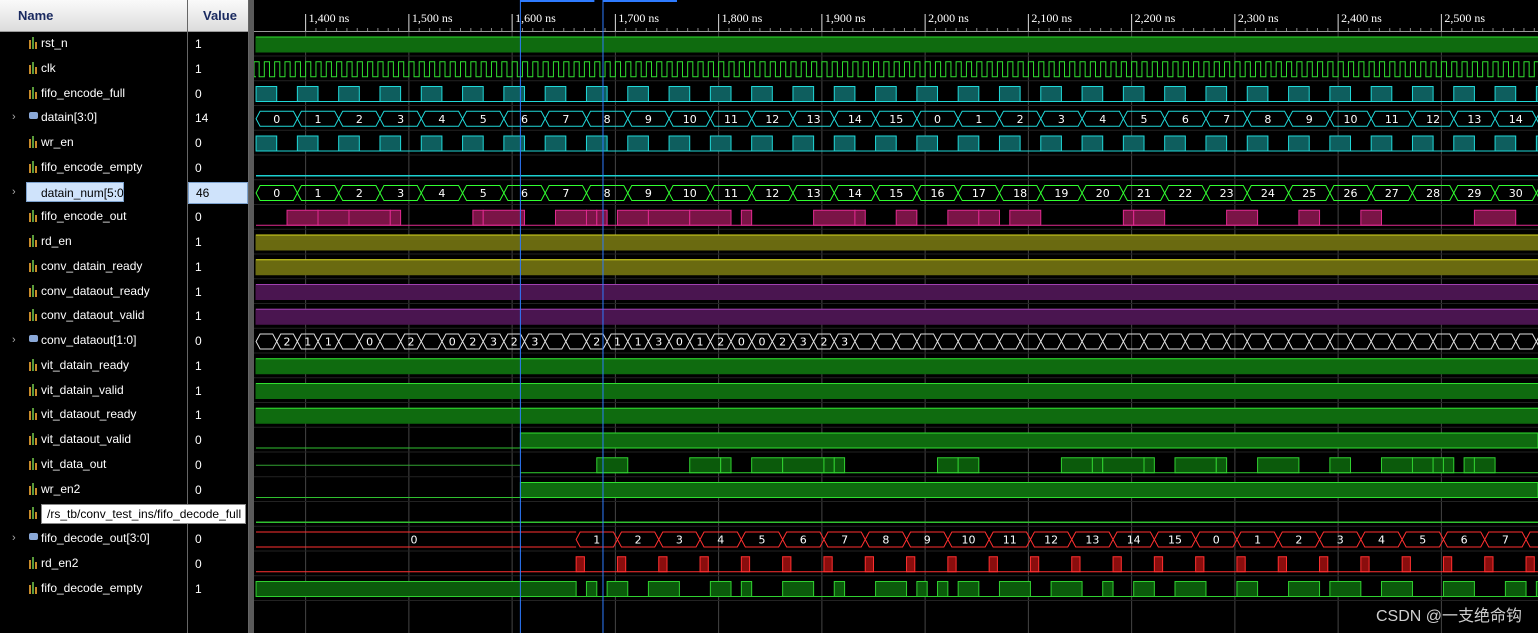 This screenshot has width=1538, height=633. Describe the element at coordinates (93, 465) in the screenshot. I see `signal-row-vit-data-out: vit_data_out` at that location.